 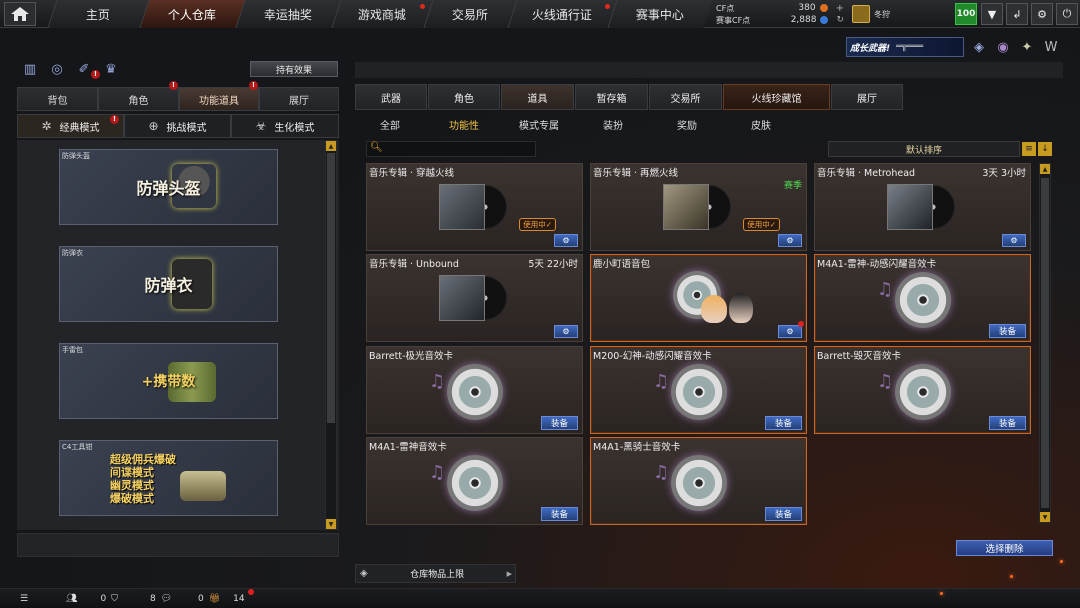 What do you see at coordinates (922, 207) in the screenshot?
I see `item-card-album: 音乐专辑 · Metrohead 3天 3小时 ⚙` at bounding box center [922, 207].